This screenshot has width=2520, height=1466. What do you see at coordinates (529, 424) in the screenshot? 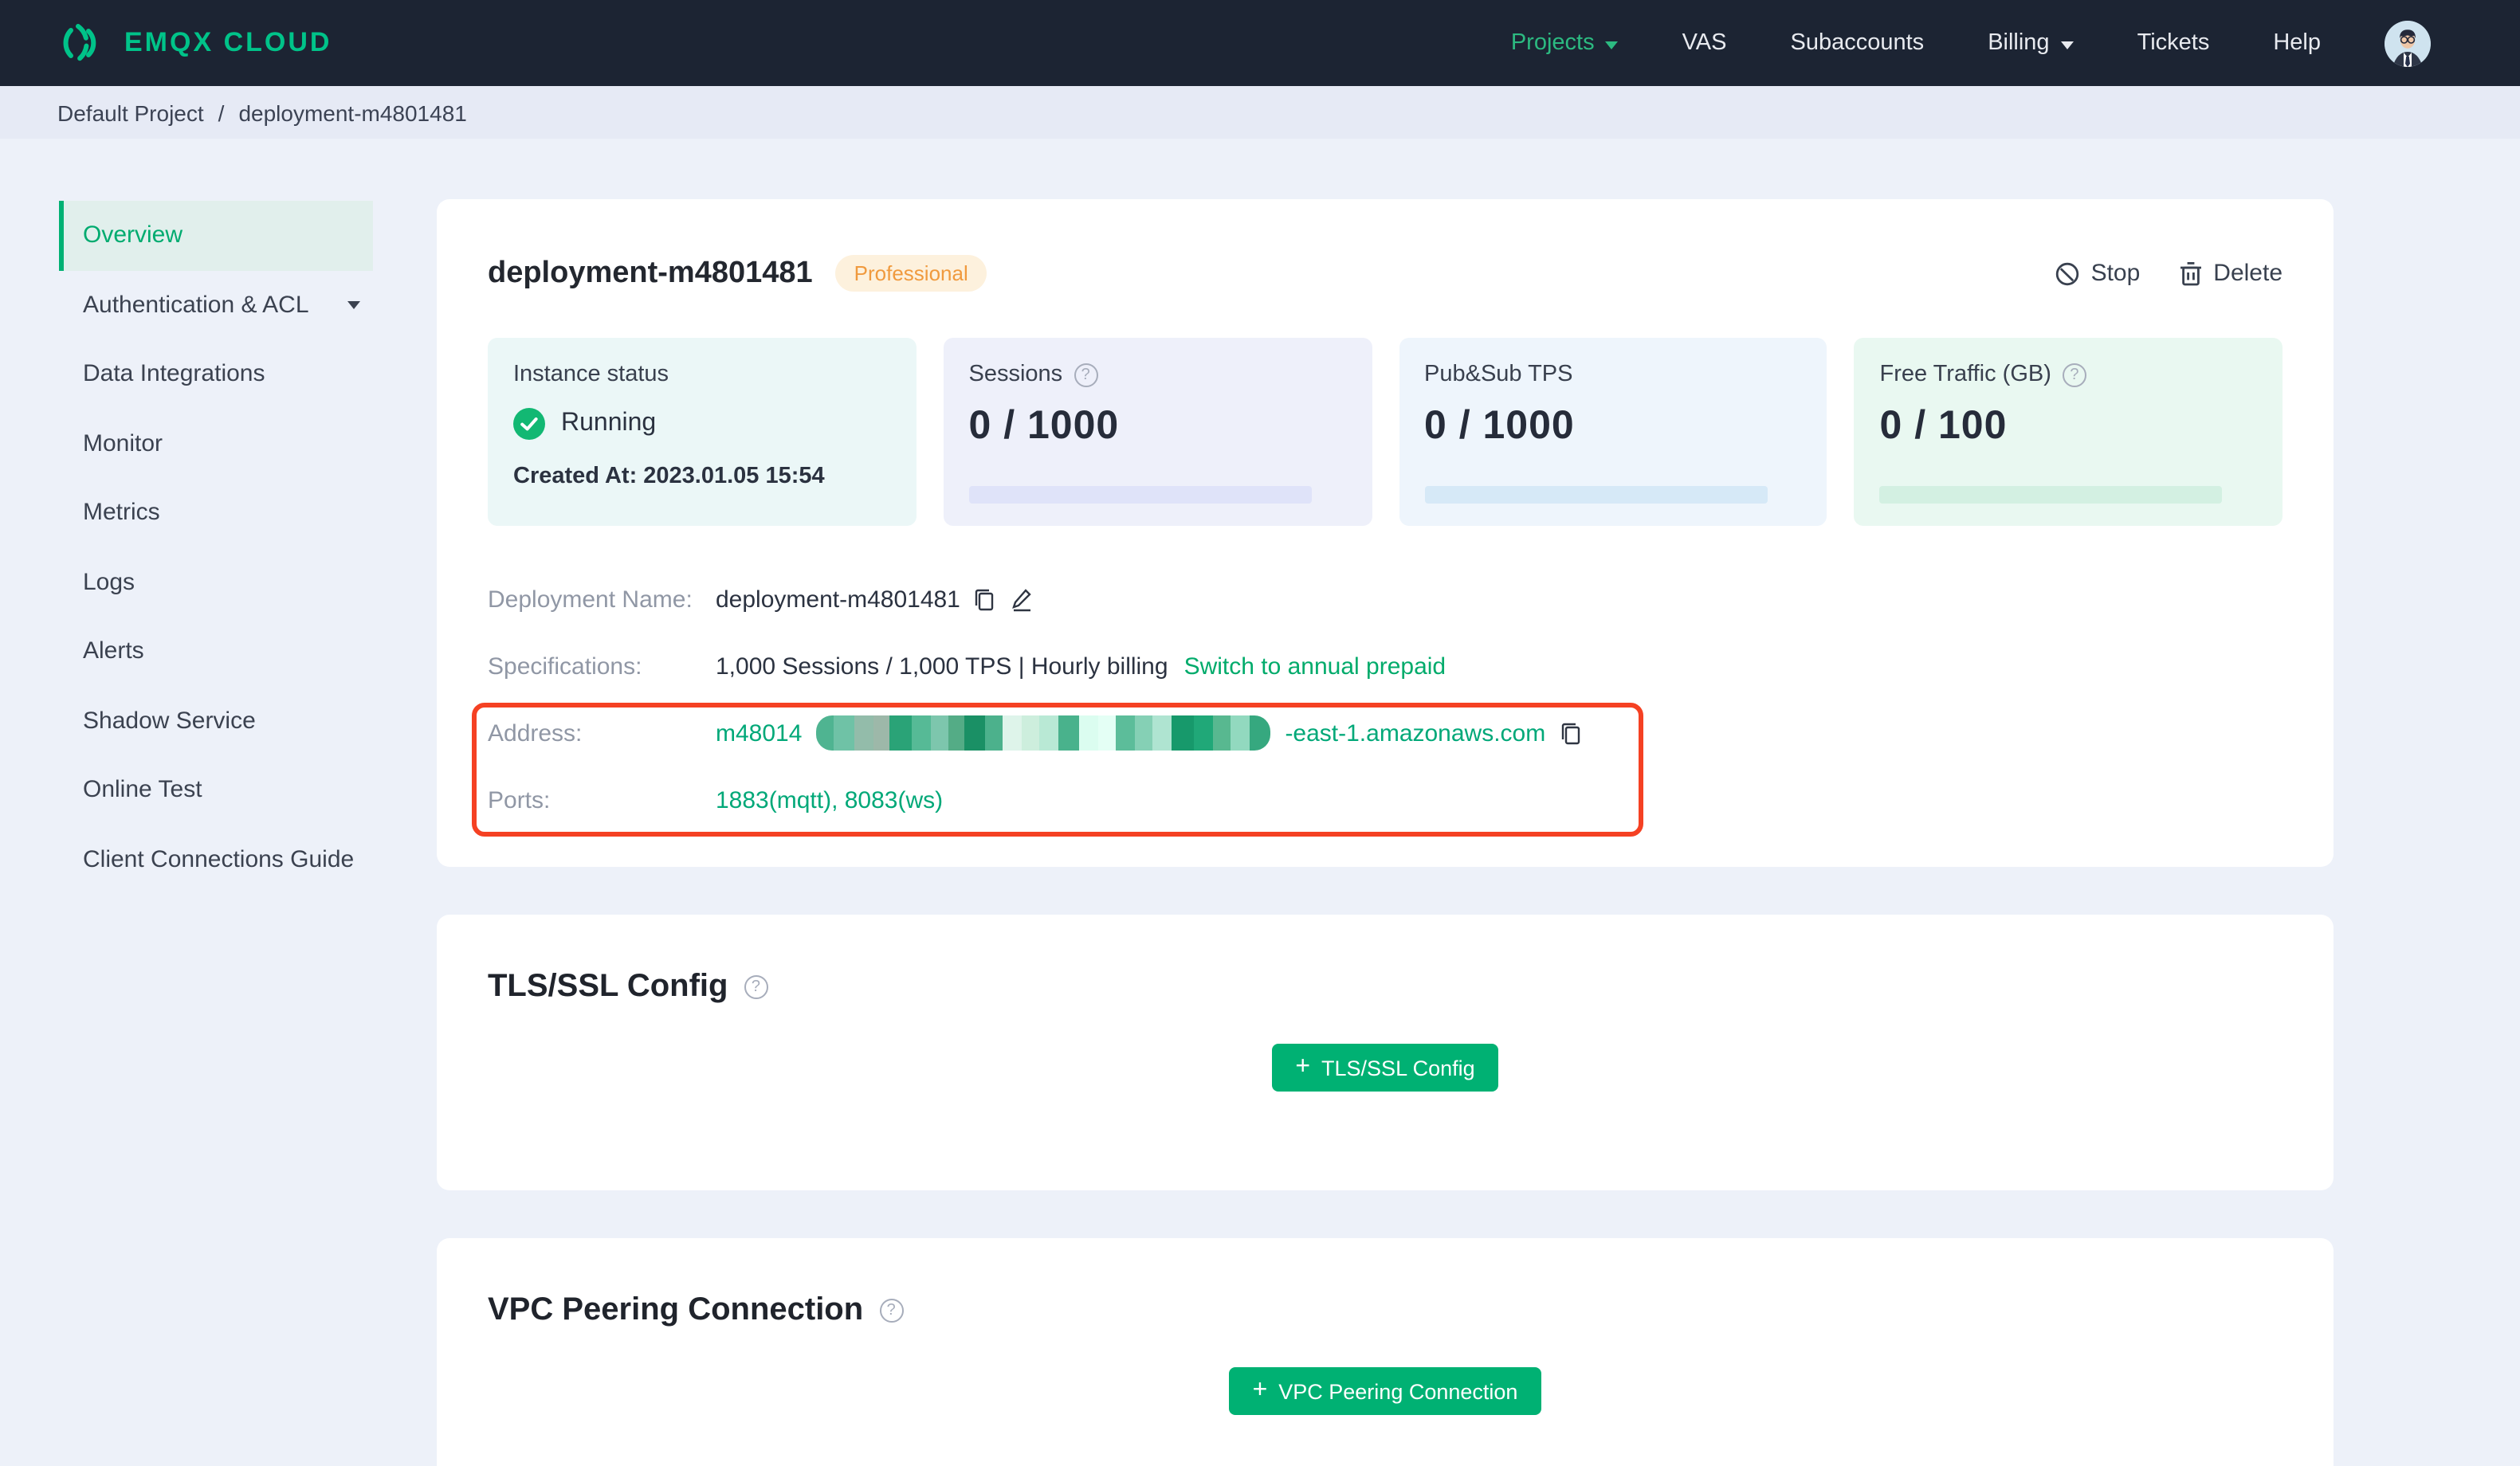
I see `check-circle-icon` at bounding box center [529, 424].